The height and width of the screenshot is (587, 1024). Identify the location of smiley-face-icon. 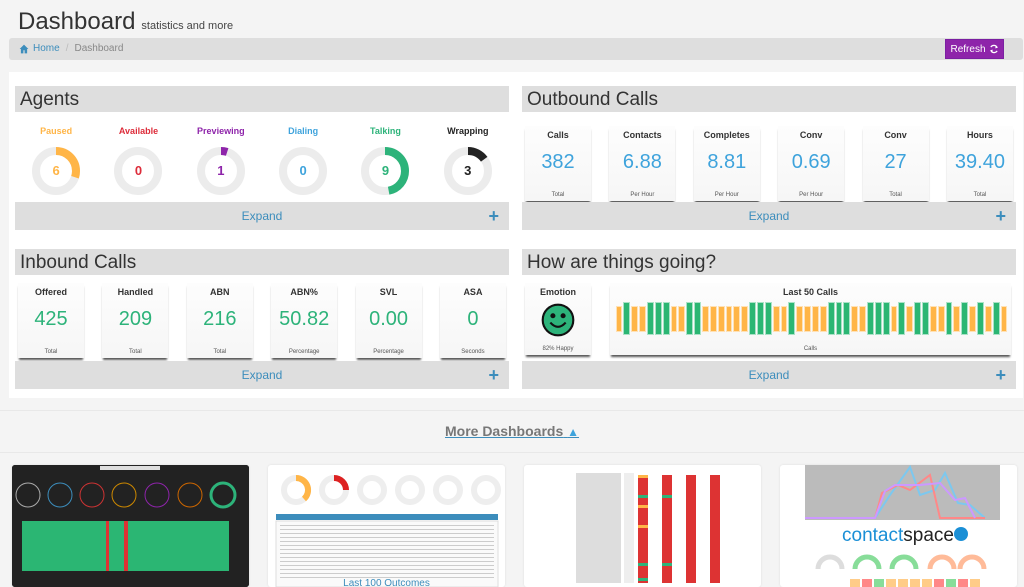
(558, 320).